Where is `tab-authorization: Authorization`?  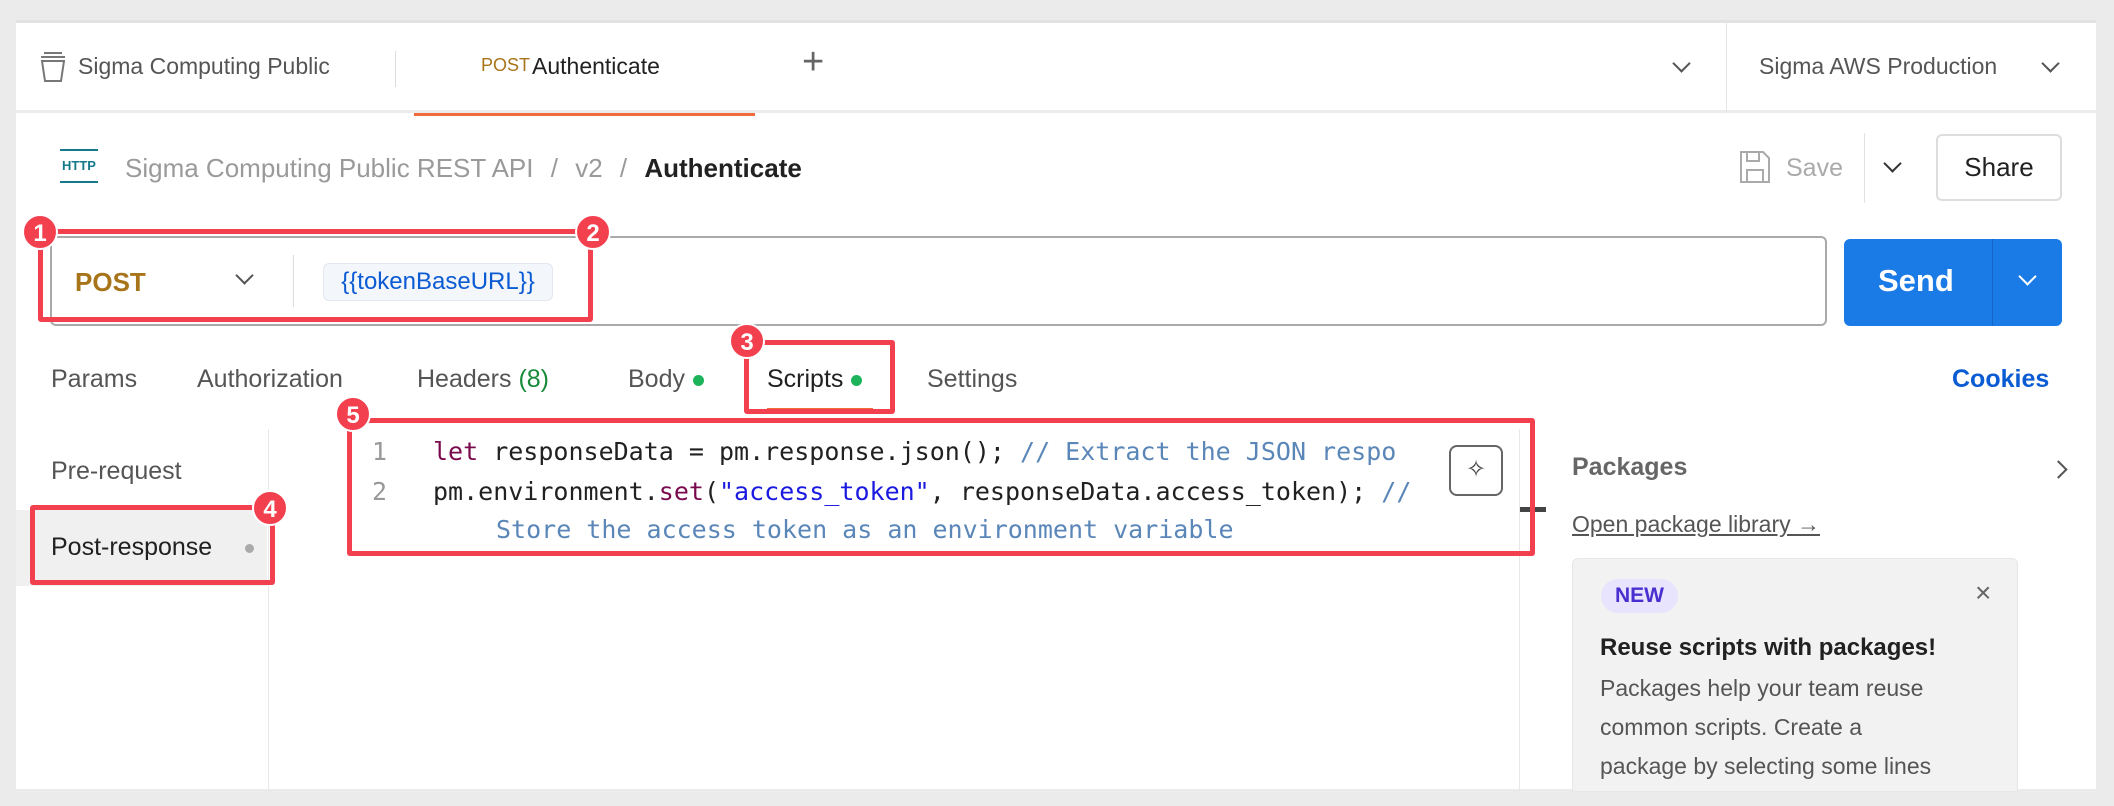 tab-authorization: Authorization is located at coordinates (270, 379).